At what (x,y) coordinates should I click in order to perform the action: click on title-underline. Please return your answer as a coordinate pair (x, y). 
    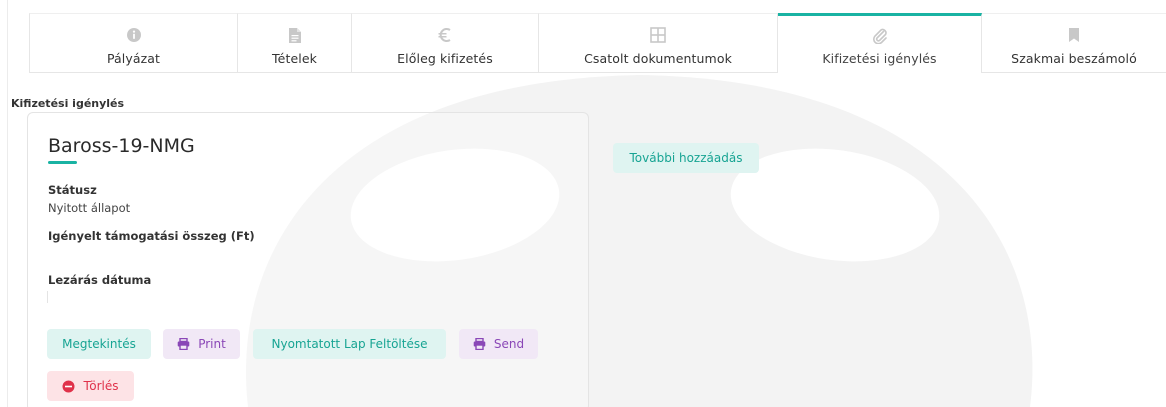
    Looking at the image, I should click on (62, 162).